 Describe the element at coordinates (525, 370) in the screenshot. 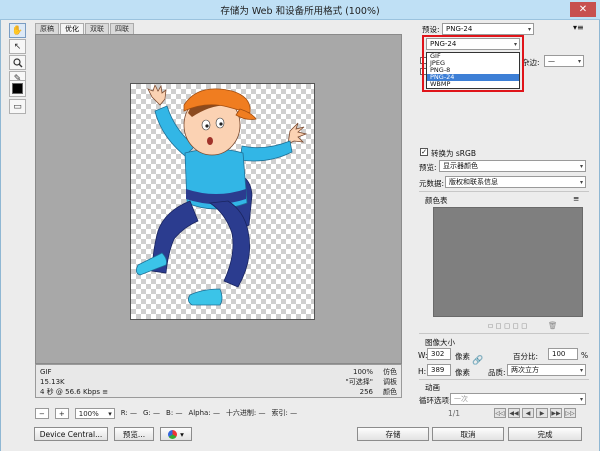

I see `quality-value: 两次立方` at that location.